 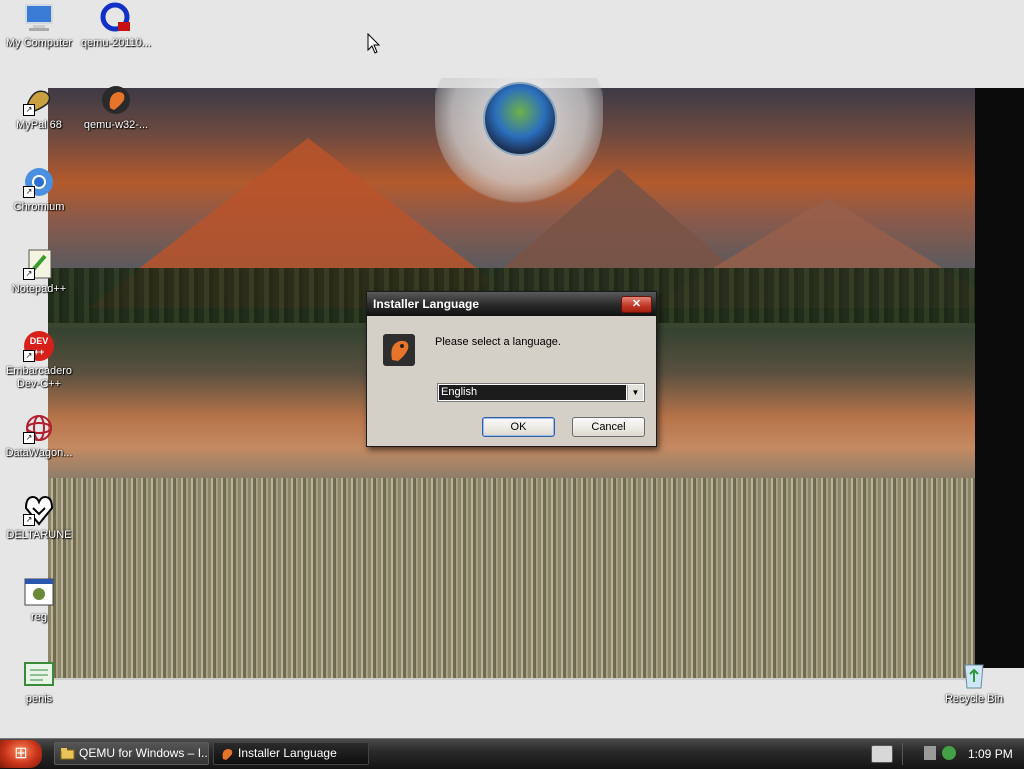 What do you see at coordinates (374, 43) in the screenshot?
I see `mouse-cursor-icon` at bounding box center [374, 43].